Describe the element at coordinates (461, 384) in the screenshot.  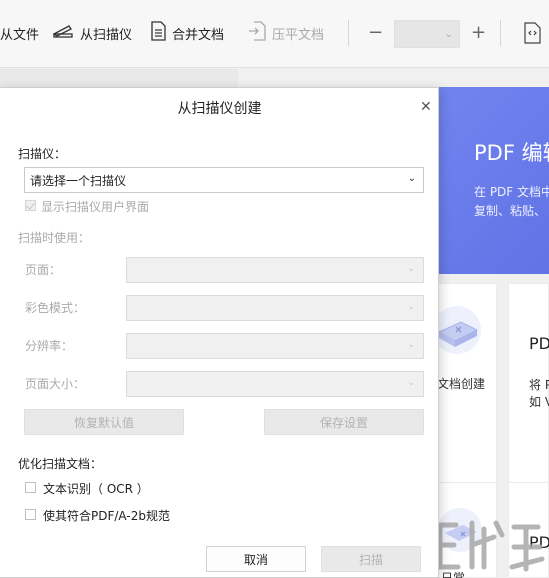
I see `create-card-label: 文档创建` at that location.